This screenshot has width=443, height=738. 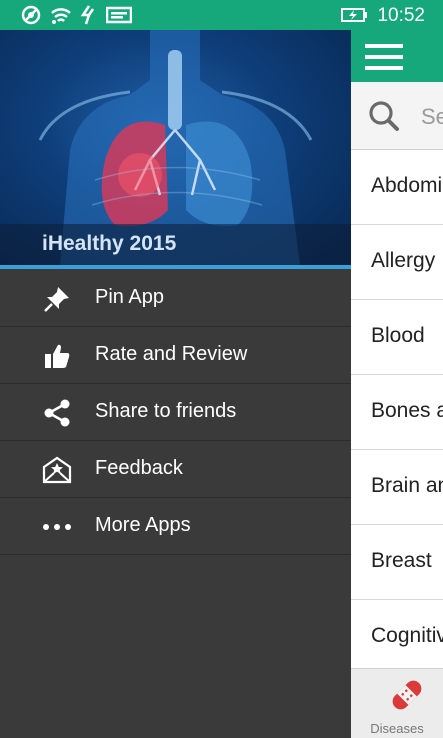 What do you see at coordinates (57, 527) in the screenshot?
I see `more-icon` at bounding box center [57, 527].